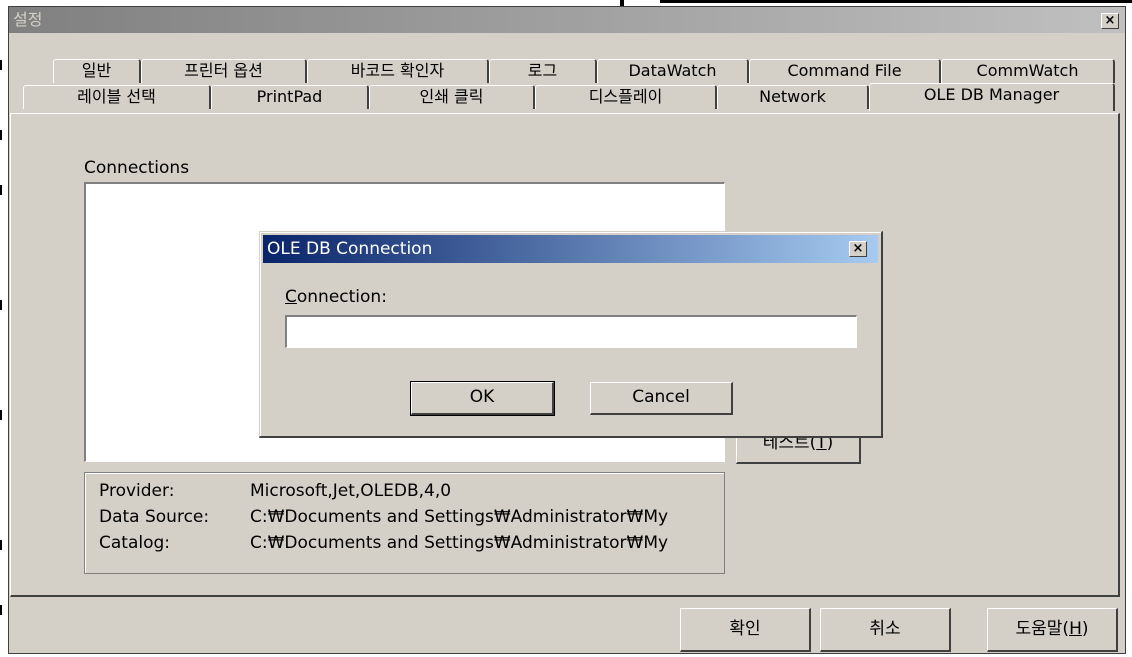  I want to click on tab-printpad: PrintPad, so click(290, 97).